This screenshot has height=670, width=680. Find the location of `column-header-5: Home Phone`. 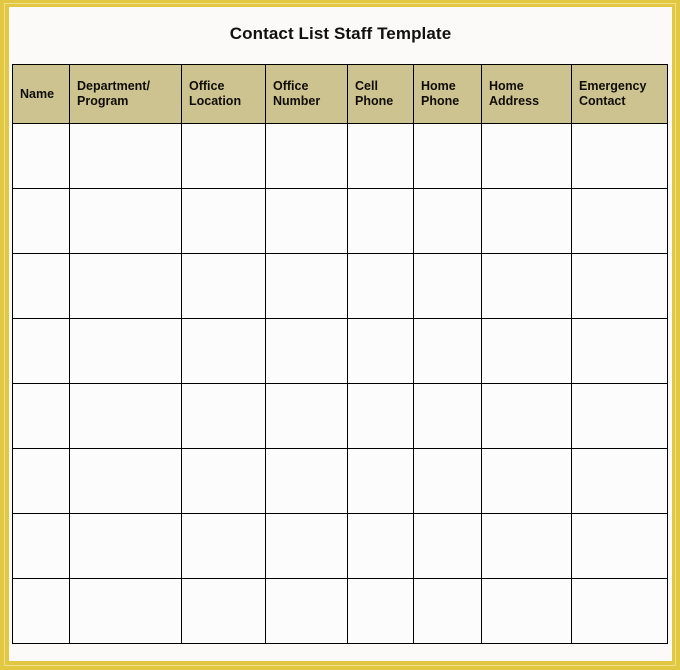

column-header-5: Home Phone is located at coordinates (447, 94).